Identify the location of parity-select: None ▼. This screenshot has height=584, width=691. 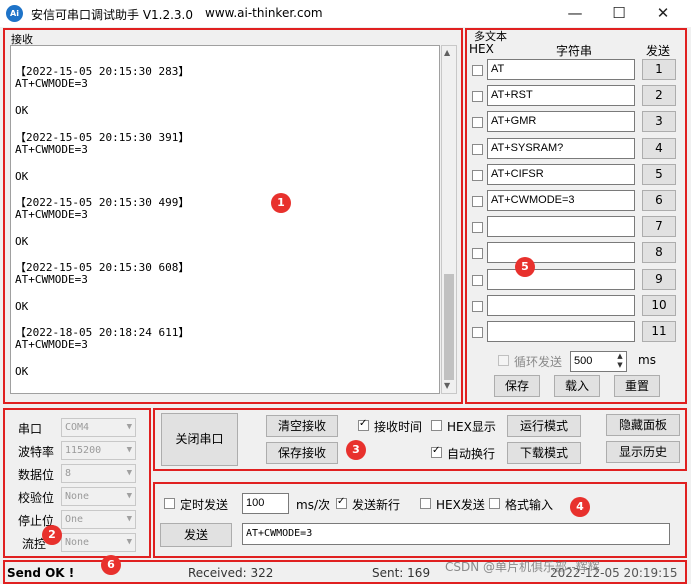
(98, 496).